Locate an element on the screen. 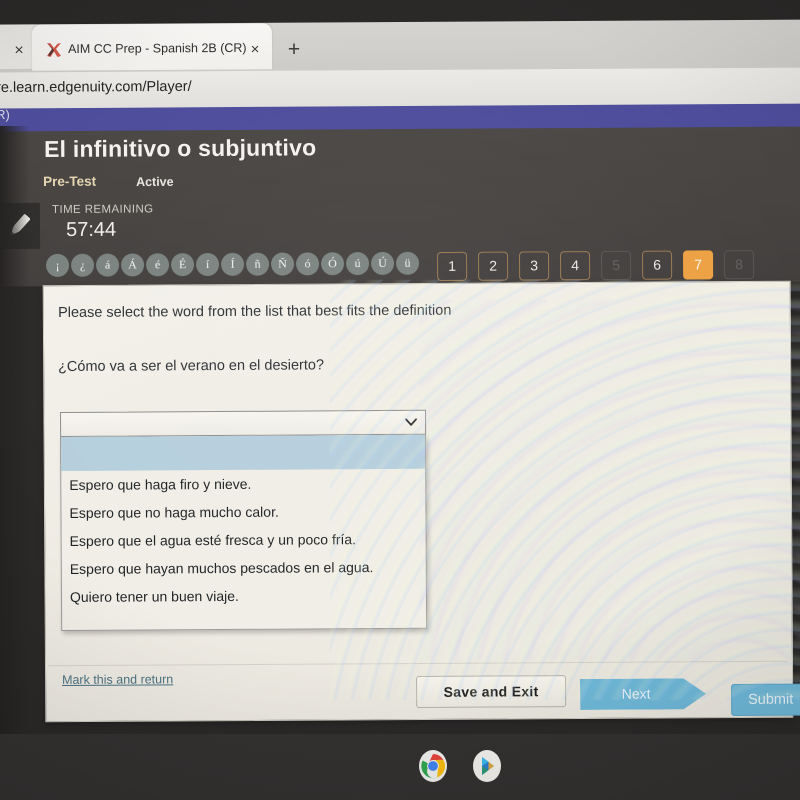 Image resolution: width=800 pixels, height=800 pixels. accent-key-14: ü is located at coordinates (407, 263).